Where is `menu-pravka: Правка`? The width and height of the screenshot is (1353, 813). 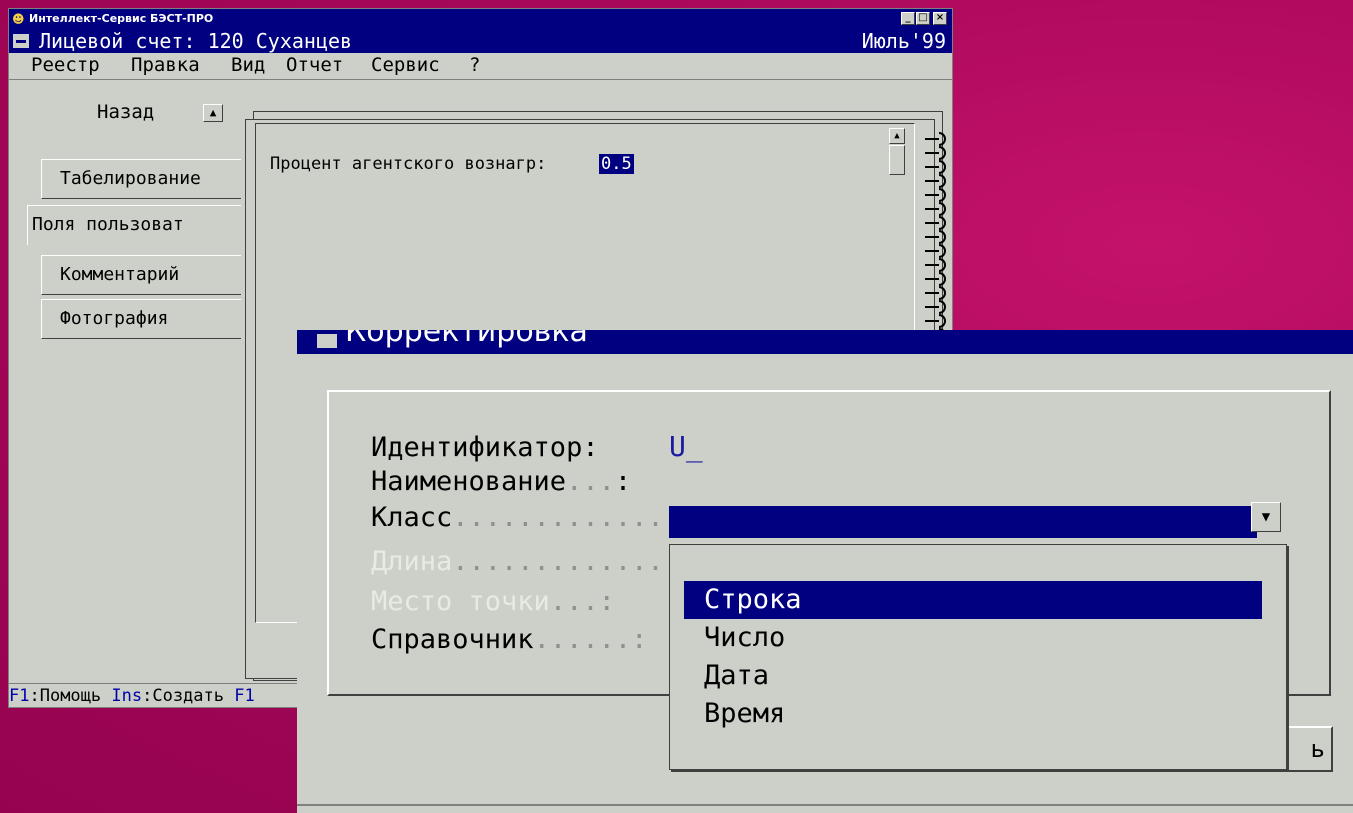
menu-pravka: Правка is located at coordinates (165, 65).